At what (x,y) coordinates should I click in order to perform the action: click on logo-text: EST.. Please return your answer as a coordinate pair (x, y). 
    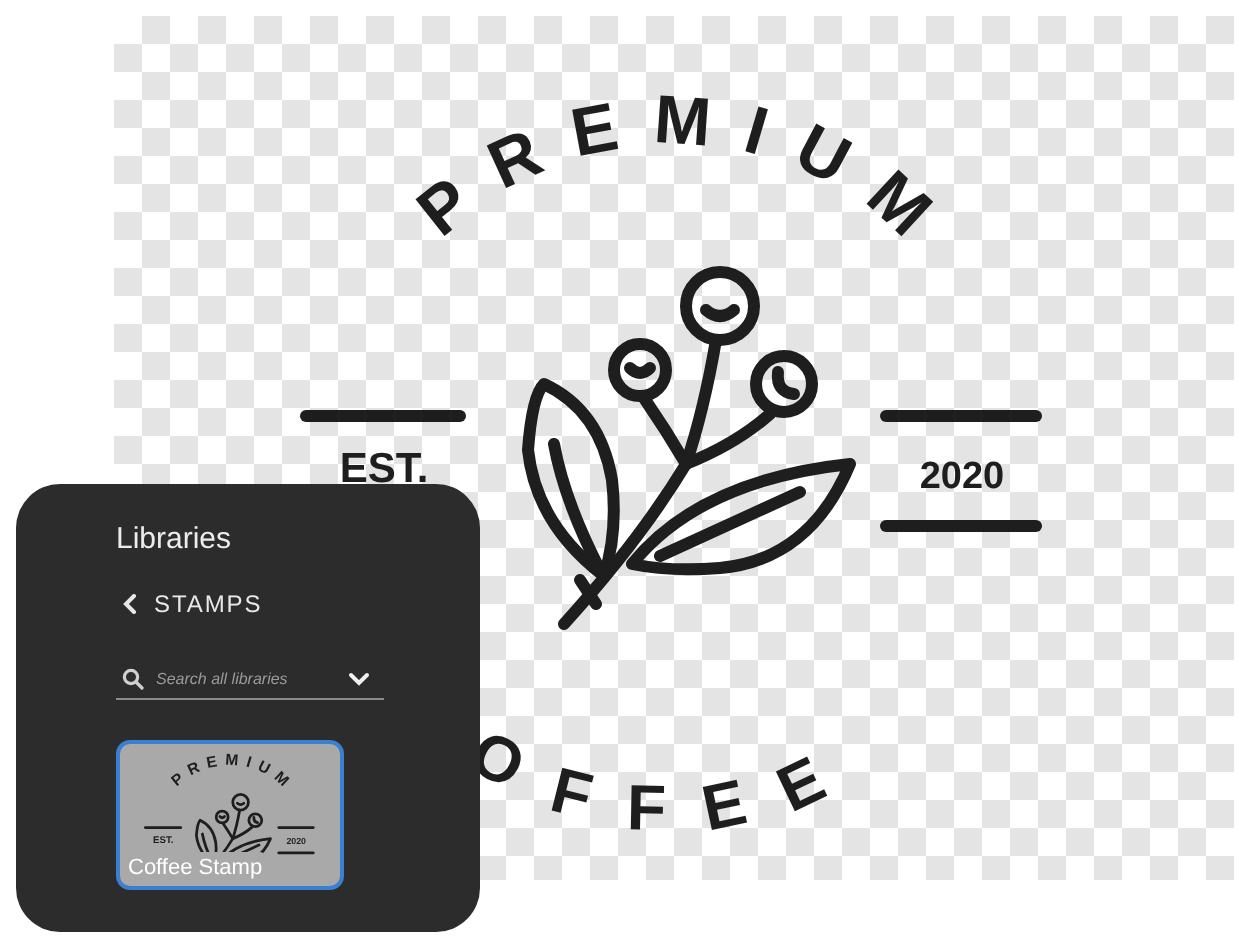
    Looking at the image, I should click on (384, 469).